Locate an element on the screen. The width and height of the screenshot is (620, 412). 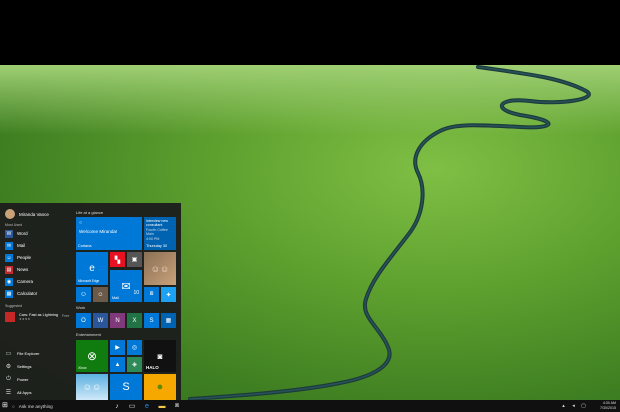
headphones-icon: ◎ is located at coordinates (134, 348).